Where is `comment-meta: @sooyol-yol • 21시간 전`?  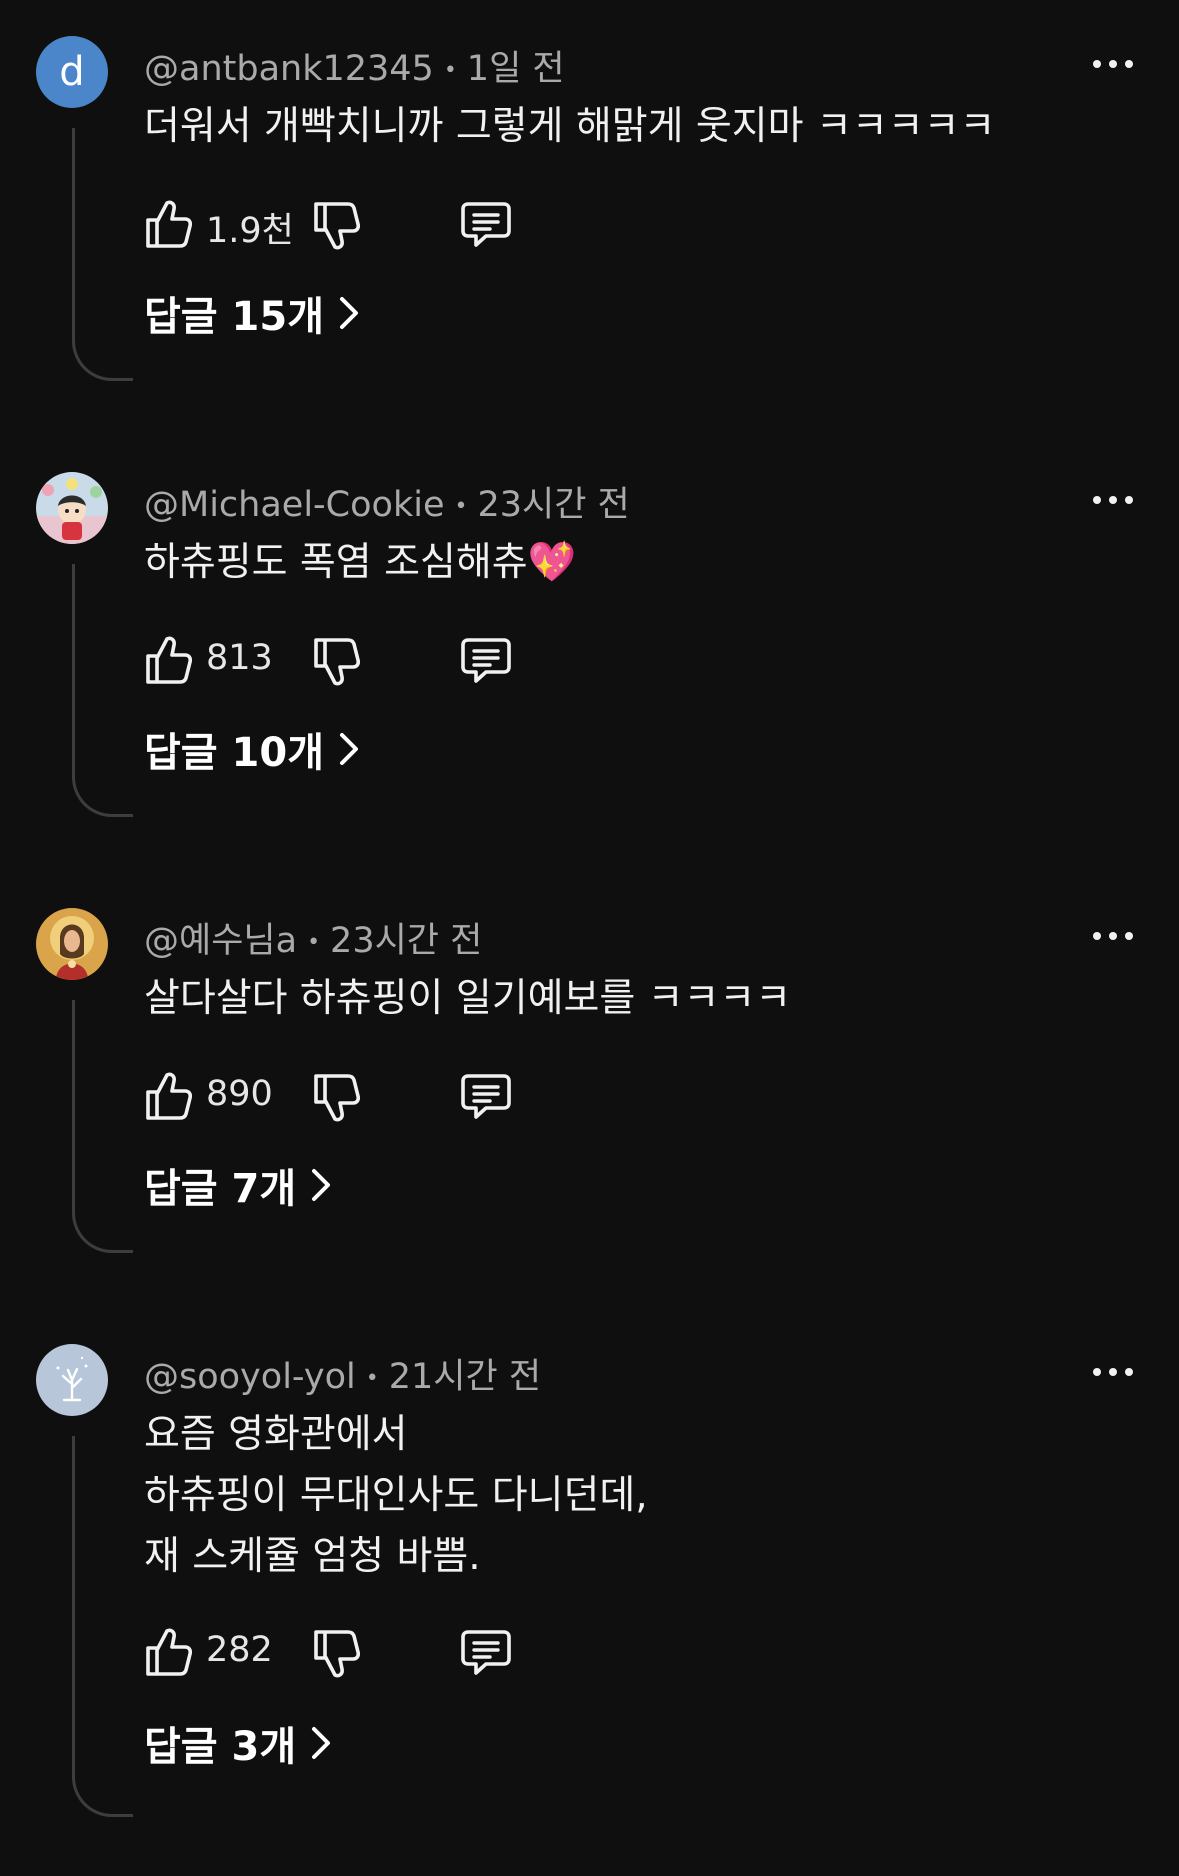
comment-meta: @sooyol-yol • 21시간 전 is located at coordinates (342, 1373).